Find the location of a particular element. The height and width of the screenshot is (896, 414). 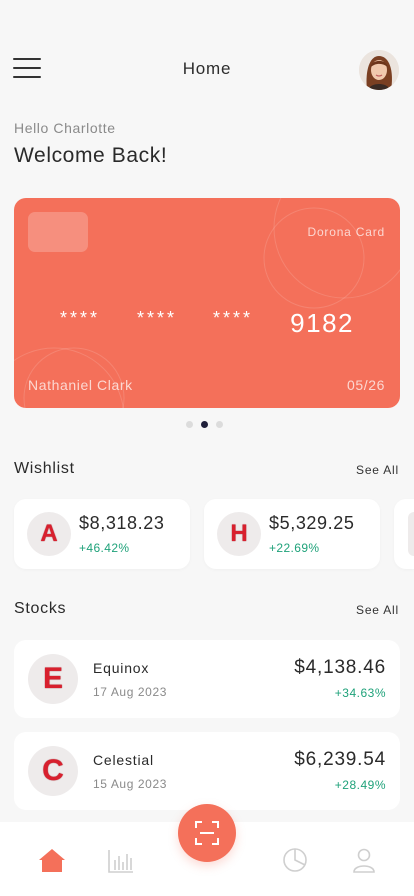

wishlist-see-all-link: See All is located at coordinates (377, 470).